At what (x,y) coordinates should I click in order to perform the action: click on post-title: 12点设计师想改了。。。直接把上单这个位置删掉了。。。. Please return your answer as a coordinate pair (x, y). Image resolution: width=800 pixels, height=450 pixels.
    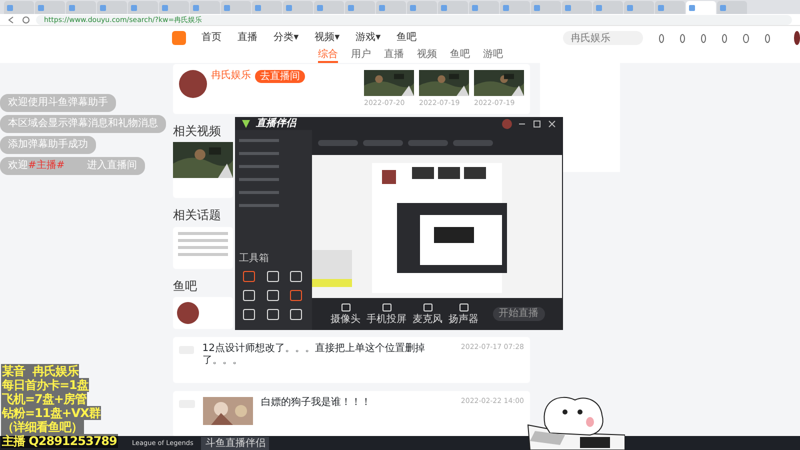
    Looking at the image, I should click on (327, 355).